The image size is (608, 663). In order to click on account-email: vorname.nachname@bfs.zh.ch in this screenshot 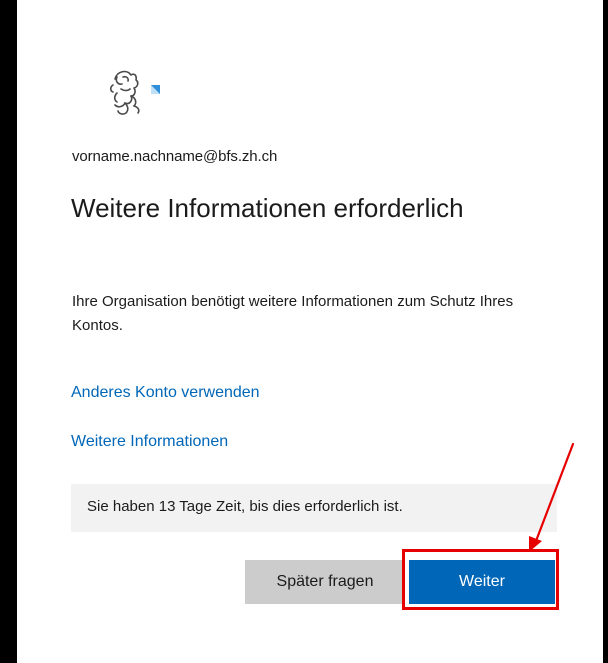, I will do `click(175, 156)`.